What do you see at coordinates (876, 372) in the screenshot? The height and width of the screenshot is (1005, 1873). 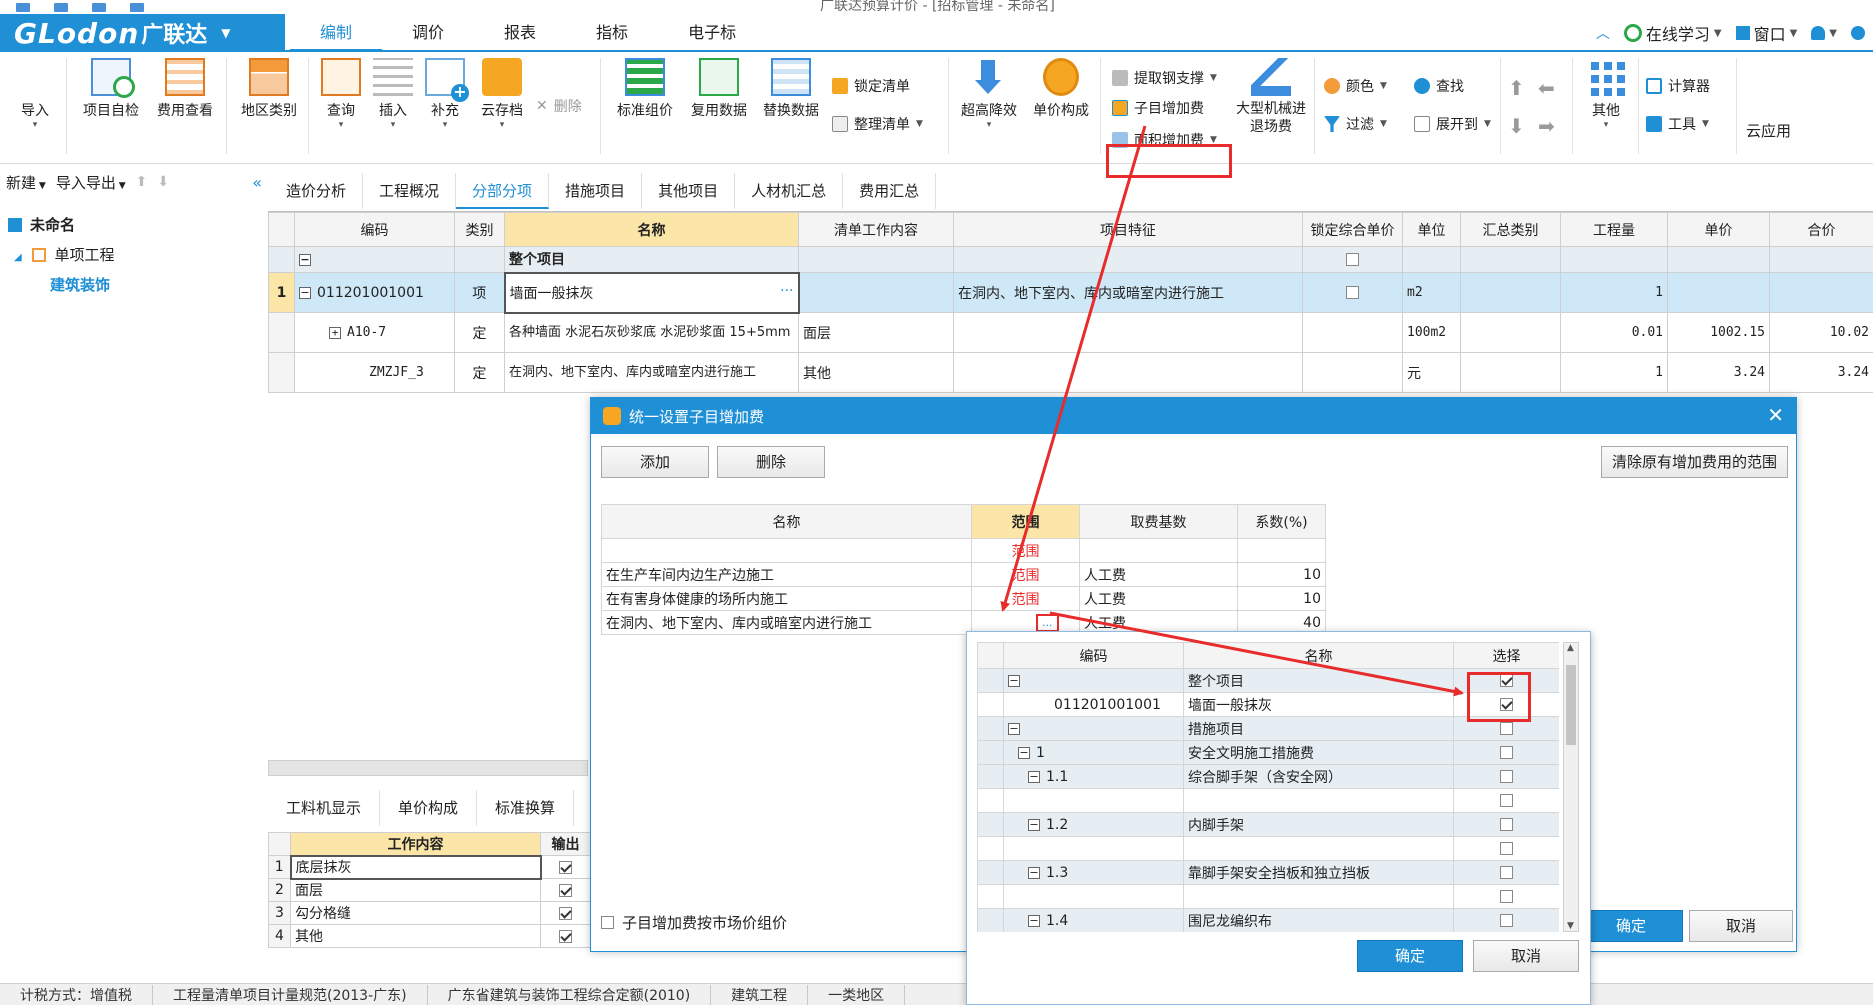 I see `grid-cell-content: 其他` at bounding box center [876, 372].